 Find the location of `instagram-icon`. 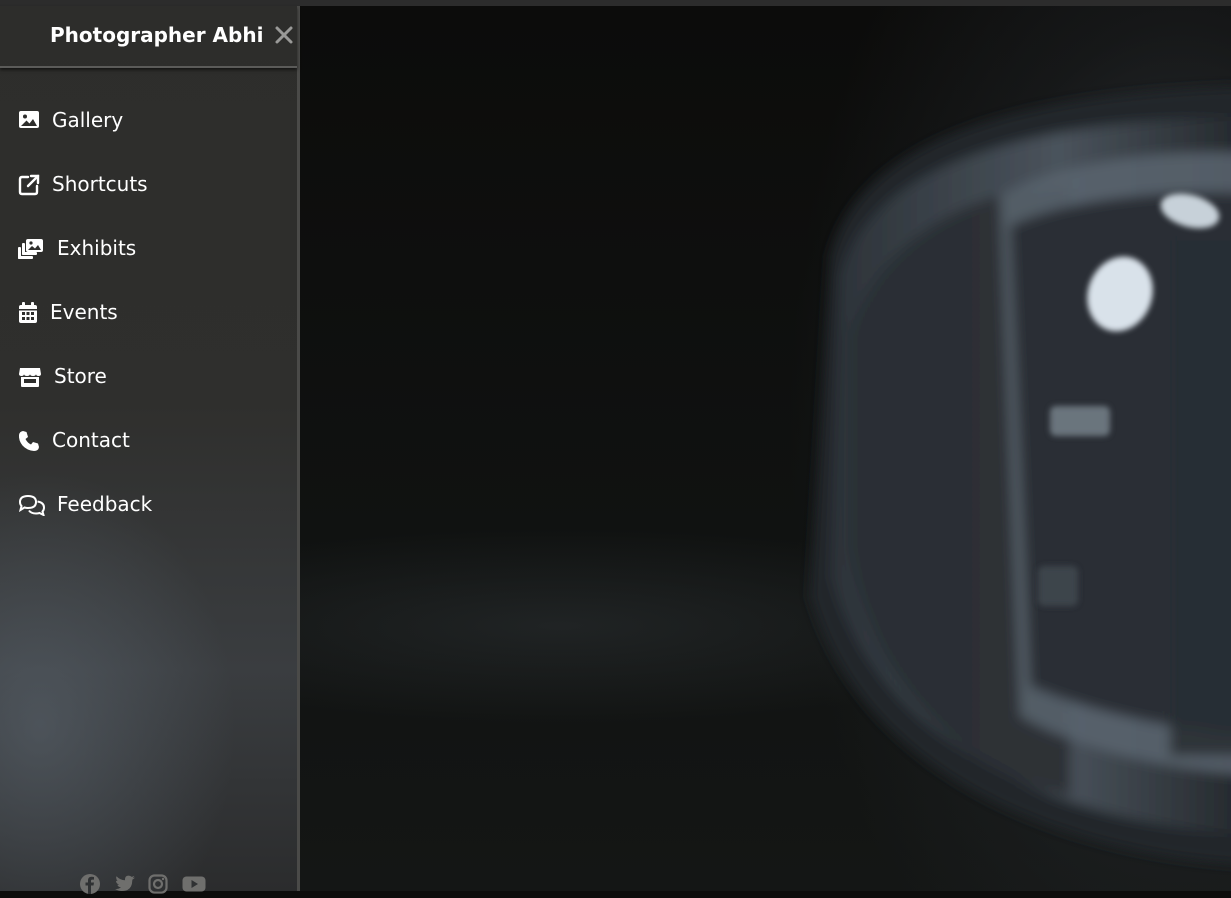

instagram-icon is located at coordinates (159, 885).